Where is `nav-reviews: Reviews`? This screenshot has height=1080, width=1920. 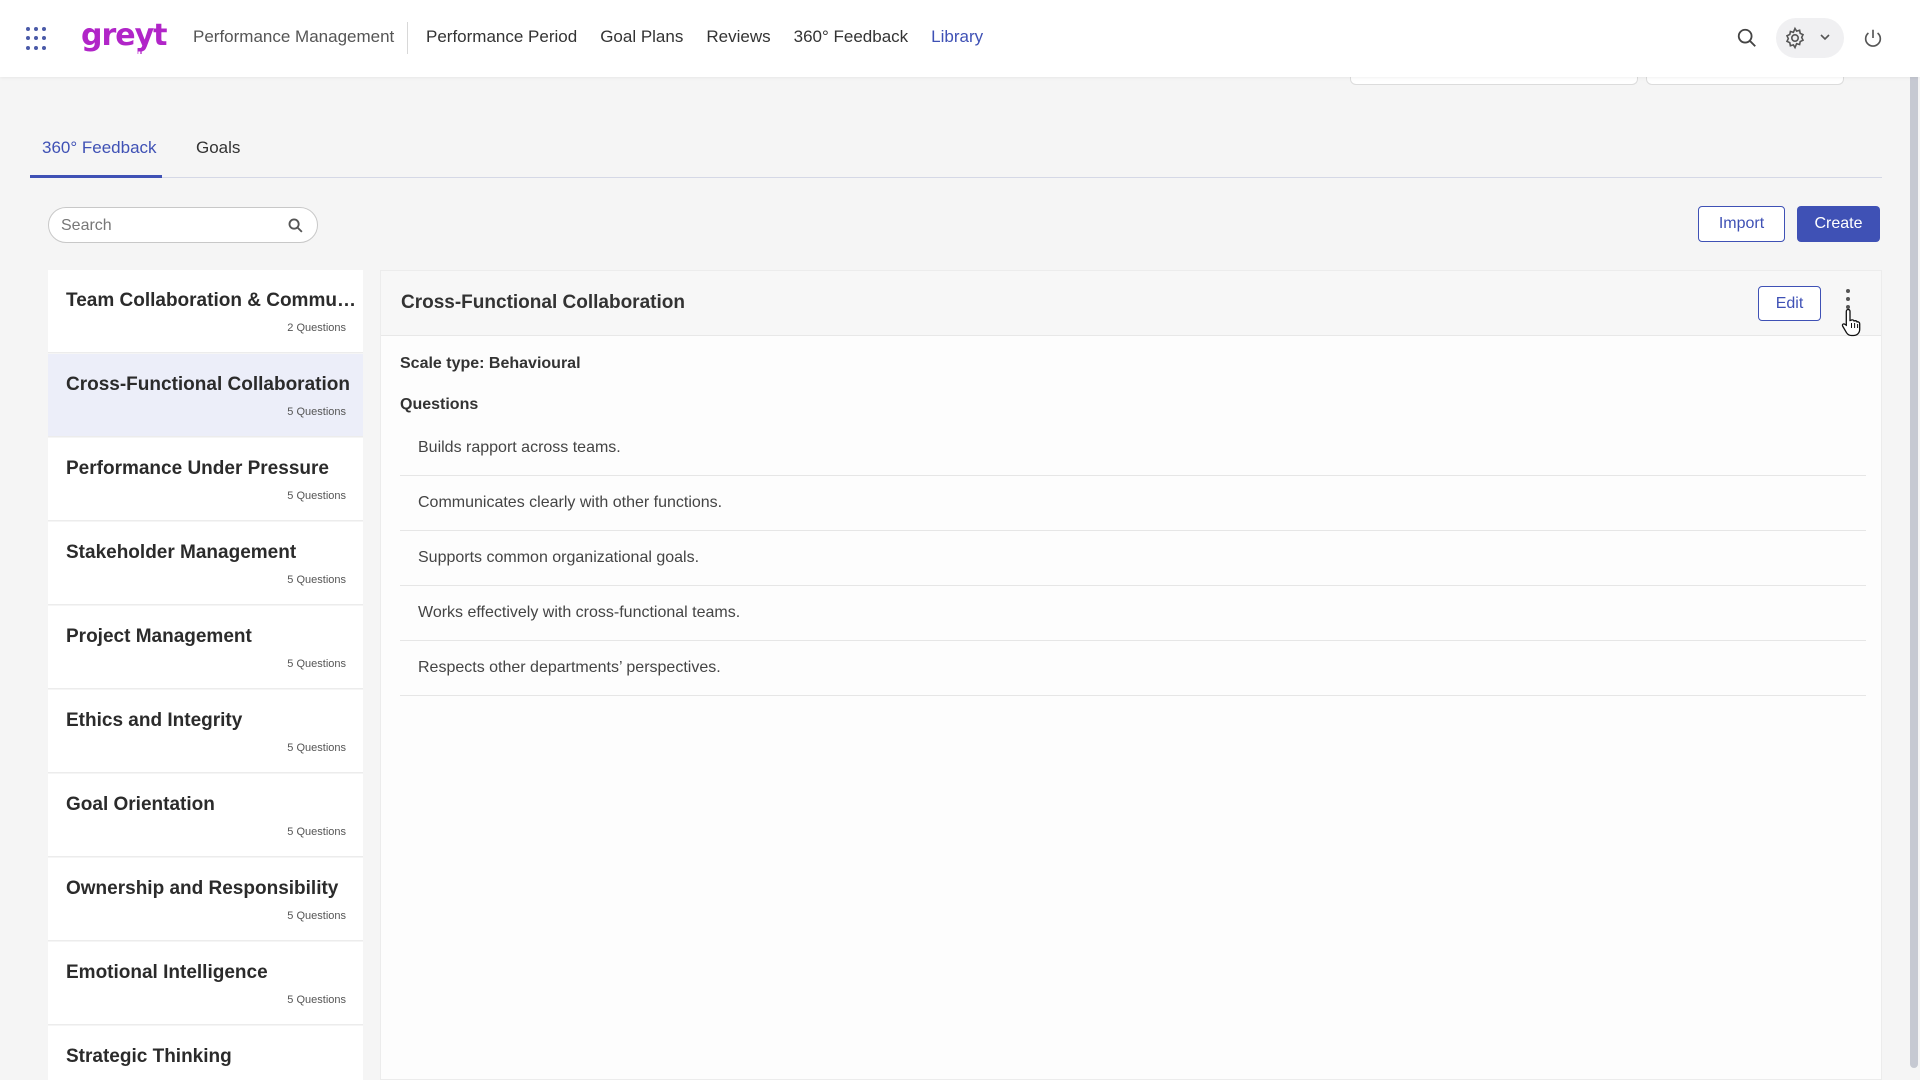
nav-reviews: Reviews is located at coordinates (738, 37).